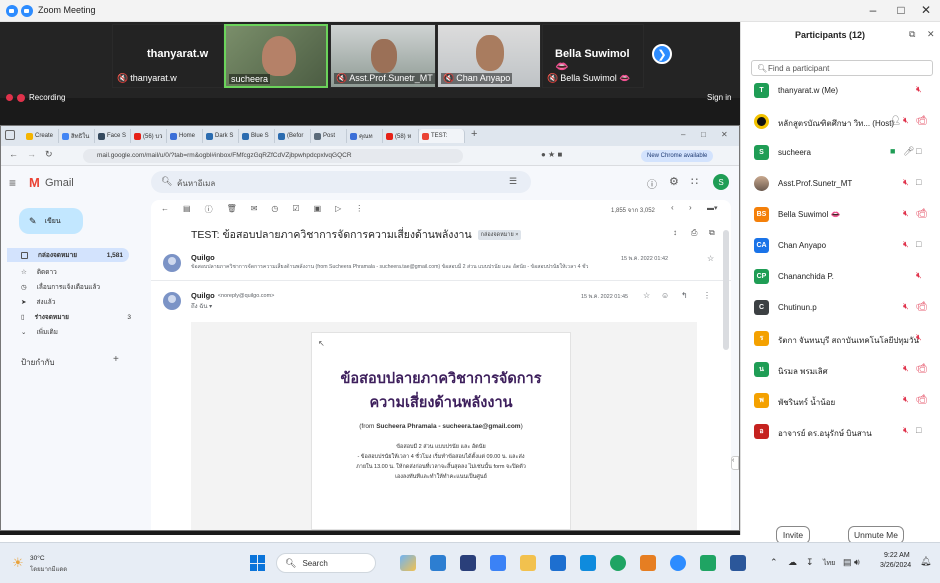  What do you see at coordinates (113, 136) in the screenshot?
I see `browser-tab: Face S` at bounding box center [113, 136].